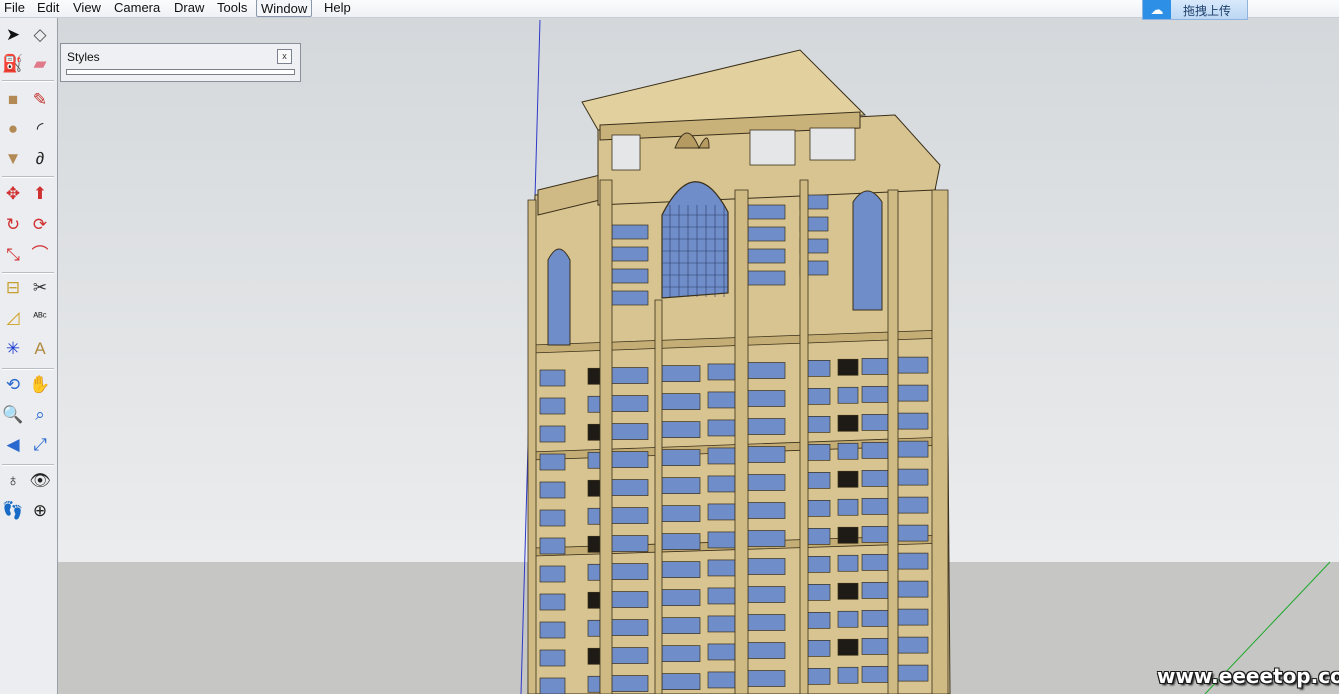 The width and height of the screenshot is (1339, 694). What do you see at coordinates (337, 8) in the screenshot?
I see `menu-help: Help` at bounding box center [337, 8].